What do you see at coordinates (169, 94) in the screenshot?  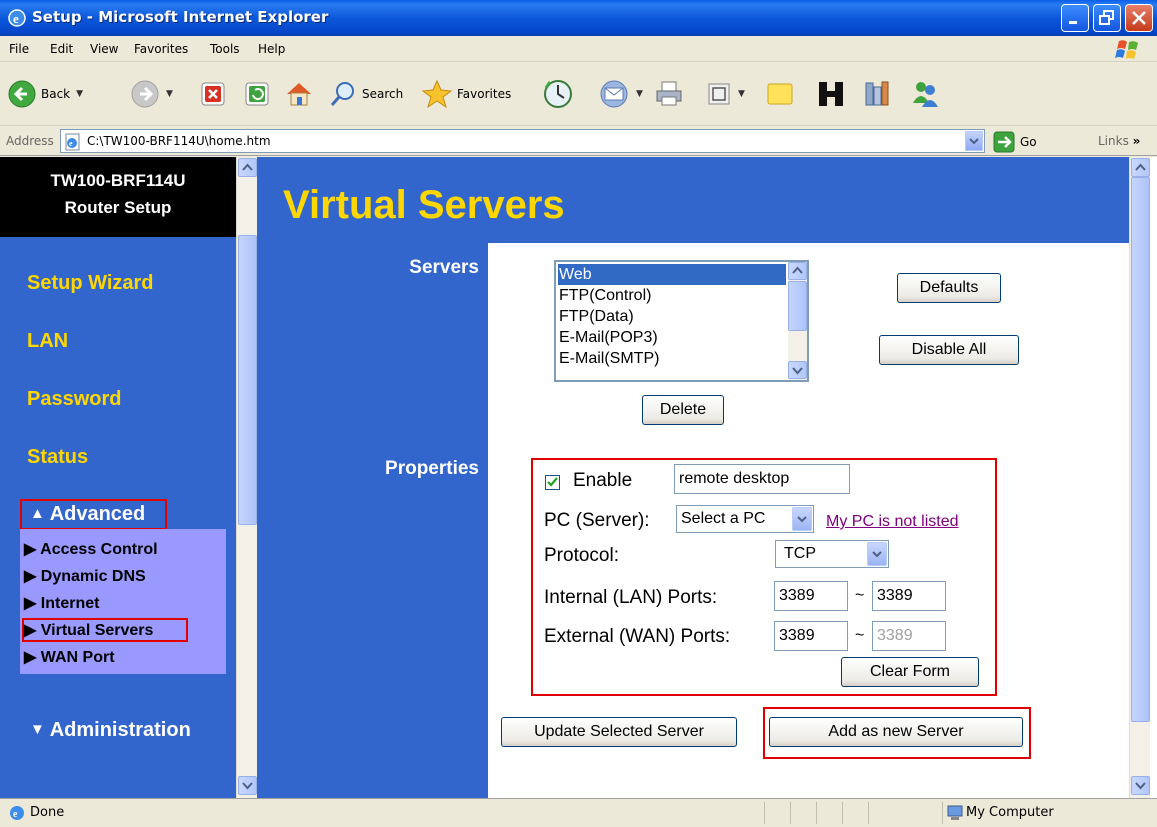 I see `forward-dropdown-icon: ▼` at bounding box center [169, 94].